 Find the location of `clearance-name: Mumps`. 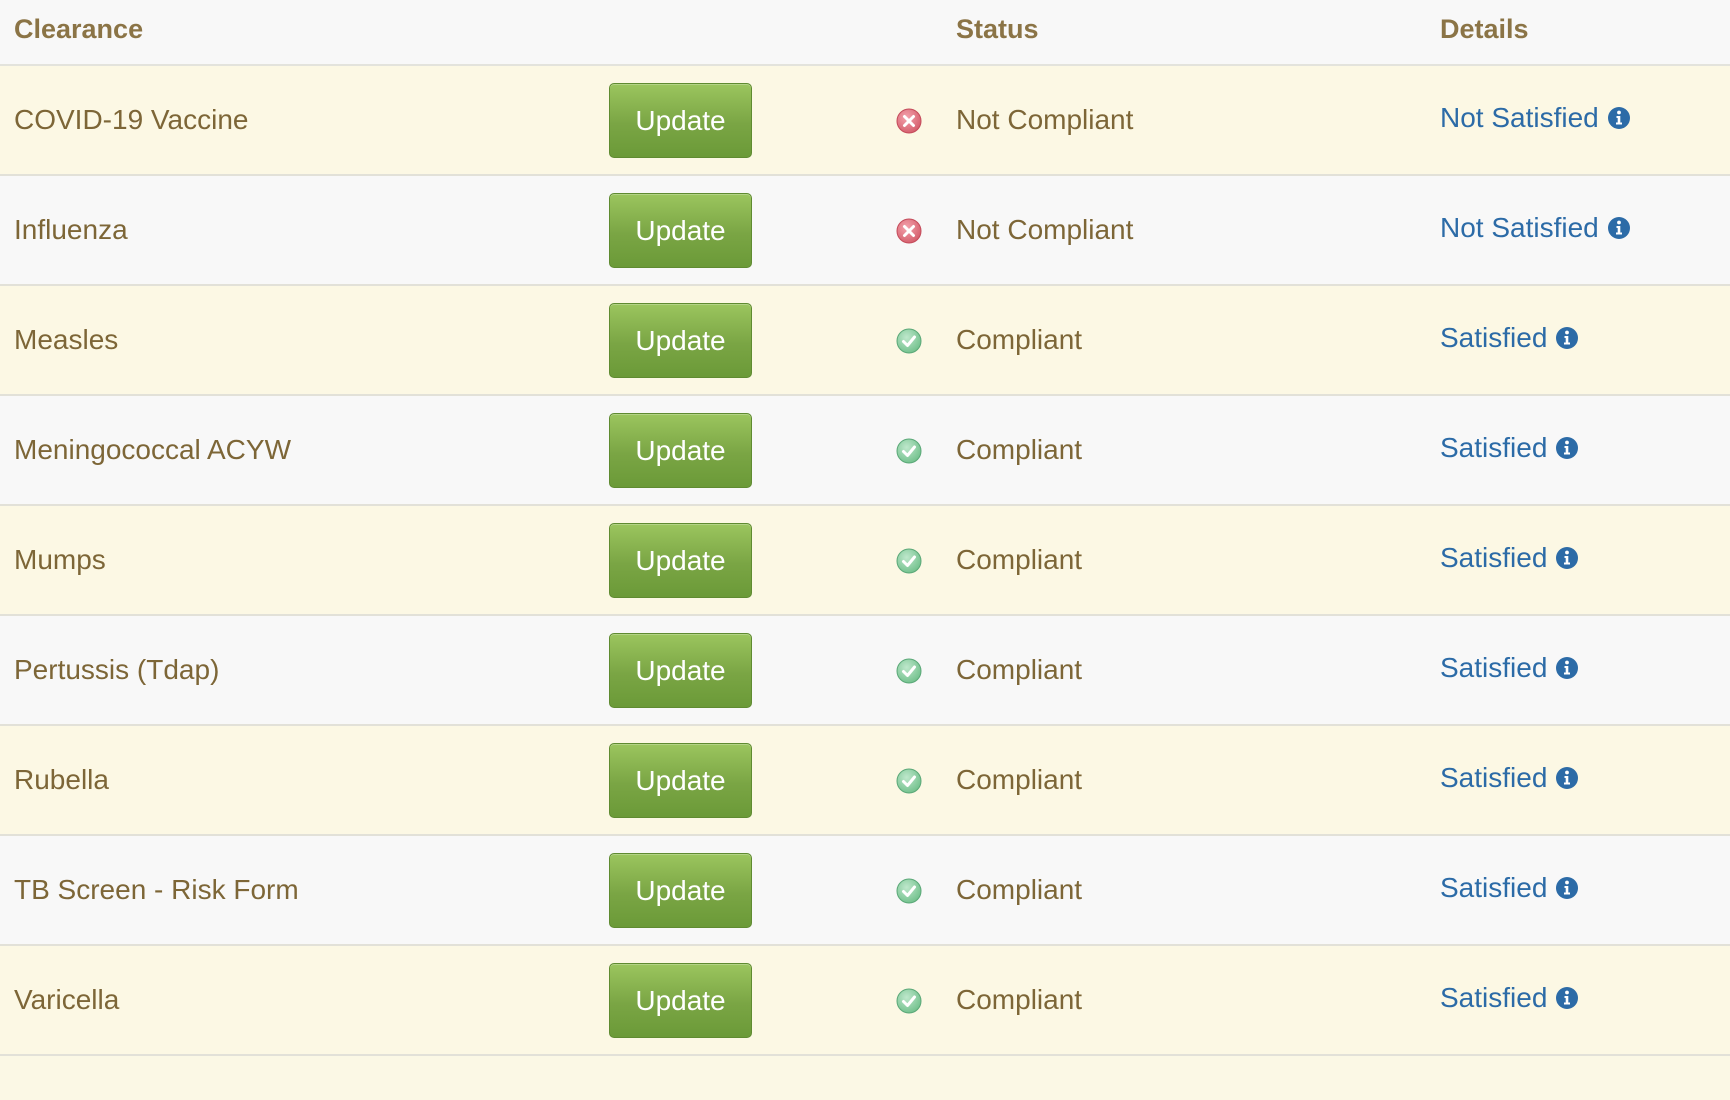

clearance-name: Mumps is located at coordinates (60, 559).